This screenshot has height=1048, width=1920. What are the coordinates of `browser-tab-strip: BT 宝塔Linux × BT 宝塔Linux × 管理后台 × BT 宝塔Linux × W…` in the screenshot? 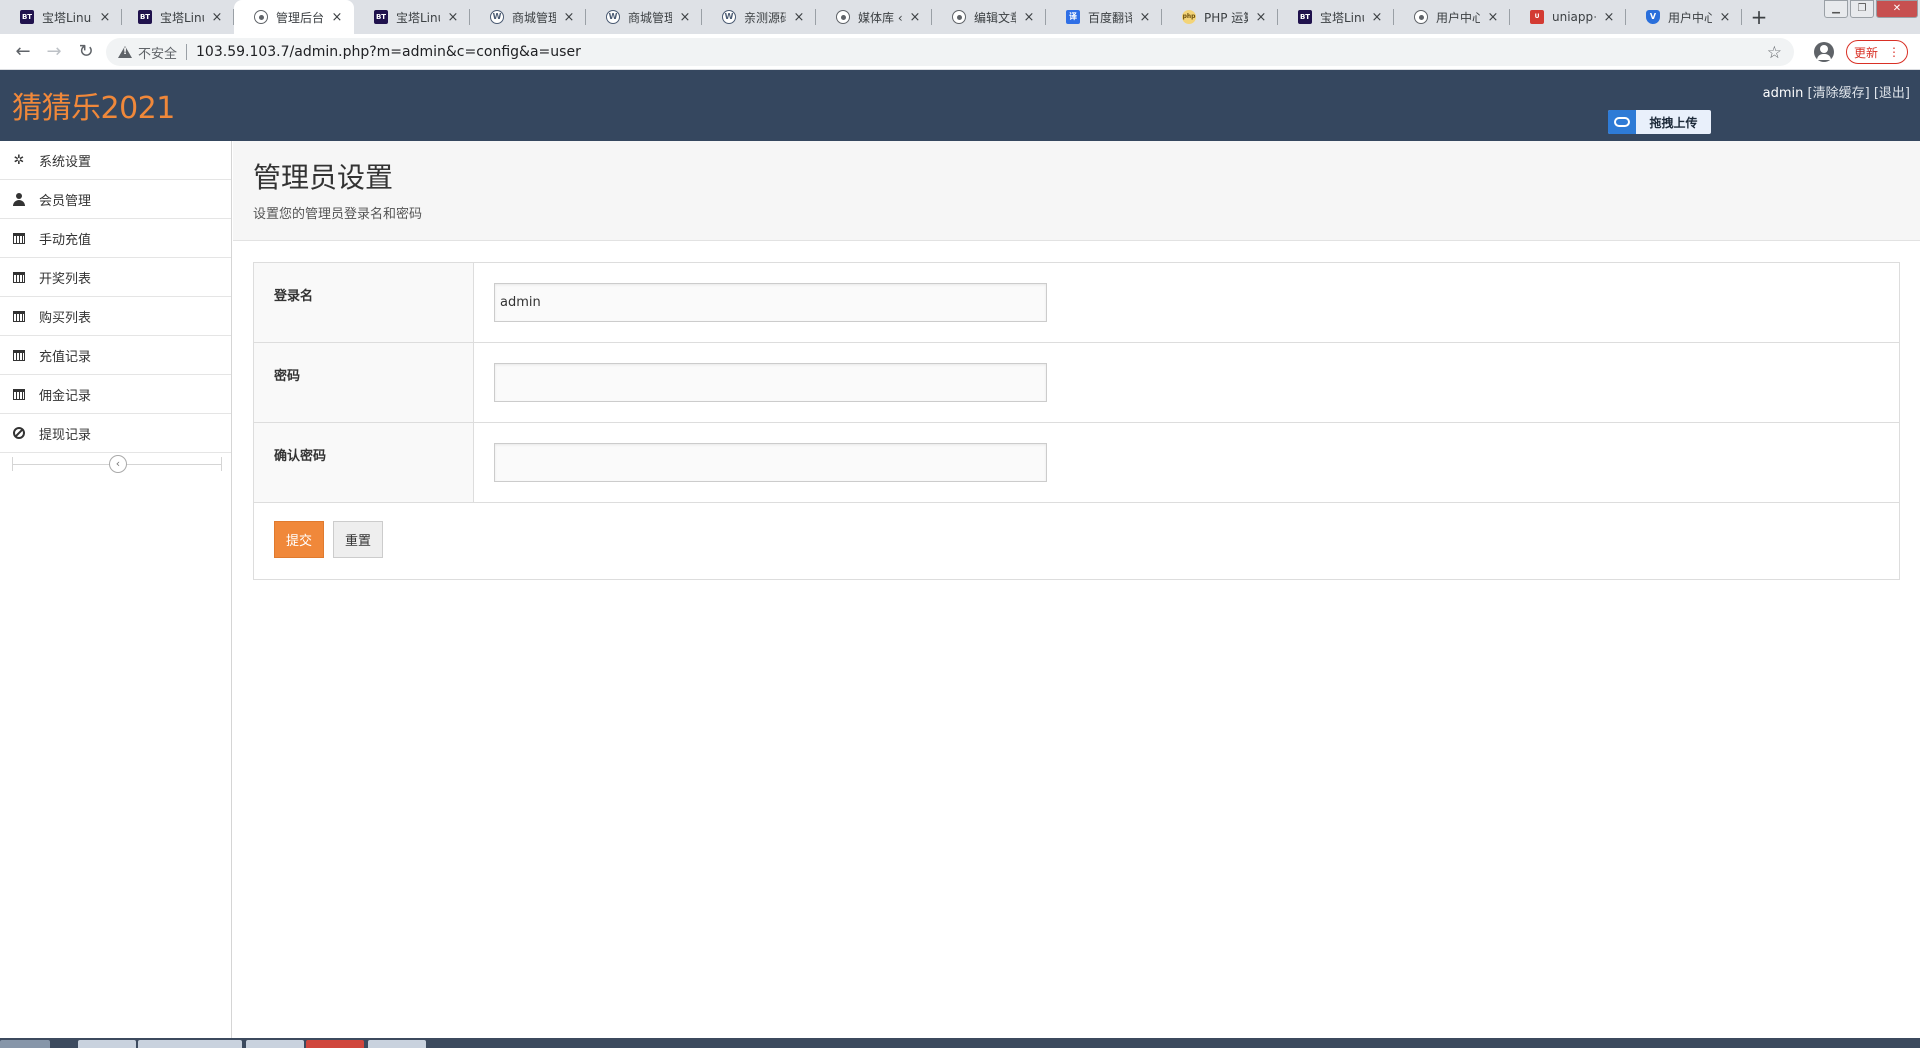 It's located at (960, 17).